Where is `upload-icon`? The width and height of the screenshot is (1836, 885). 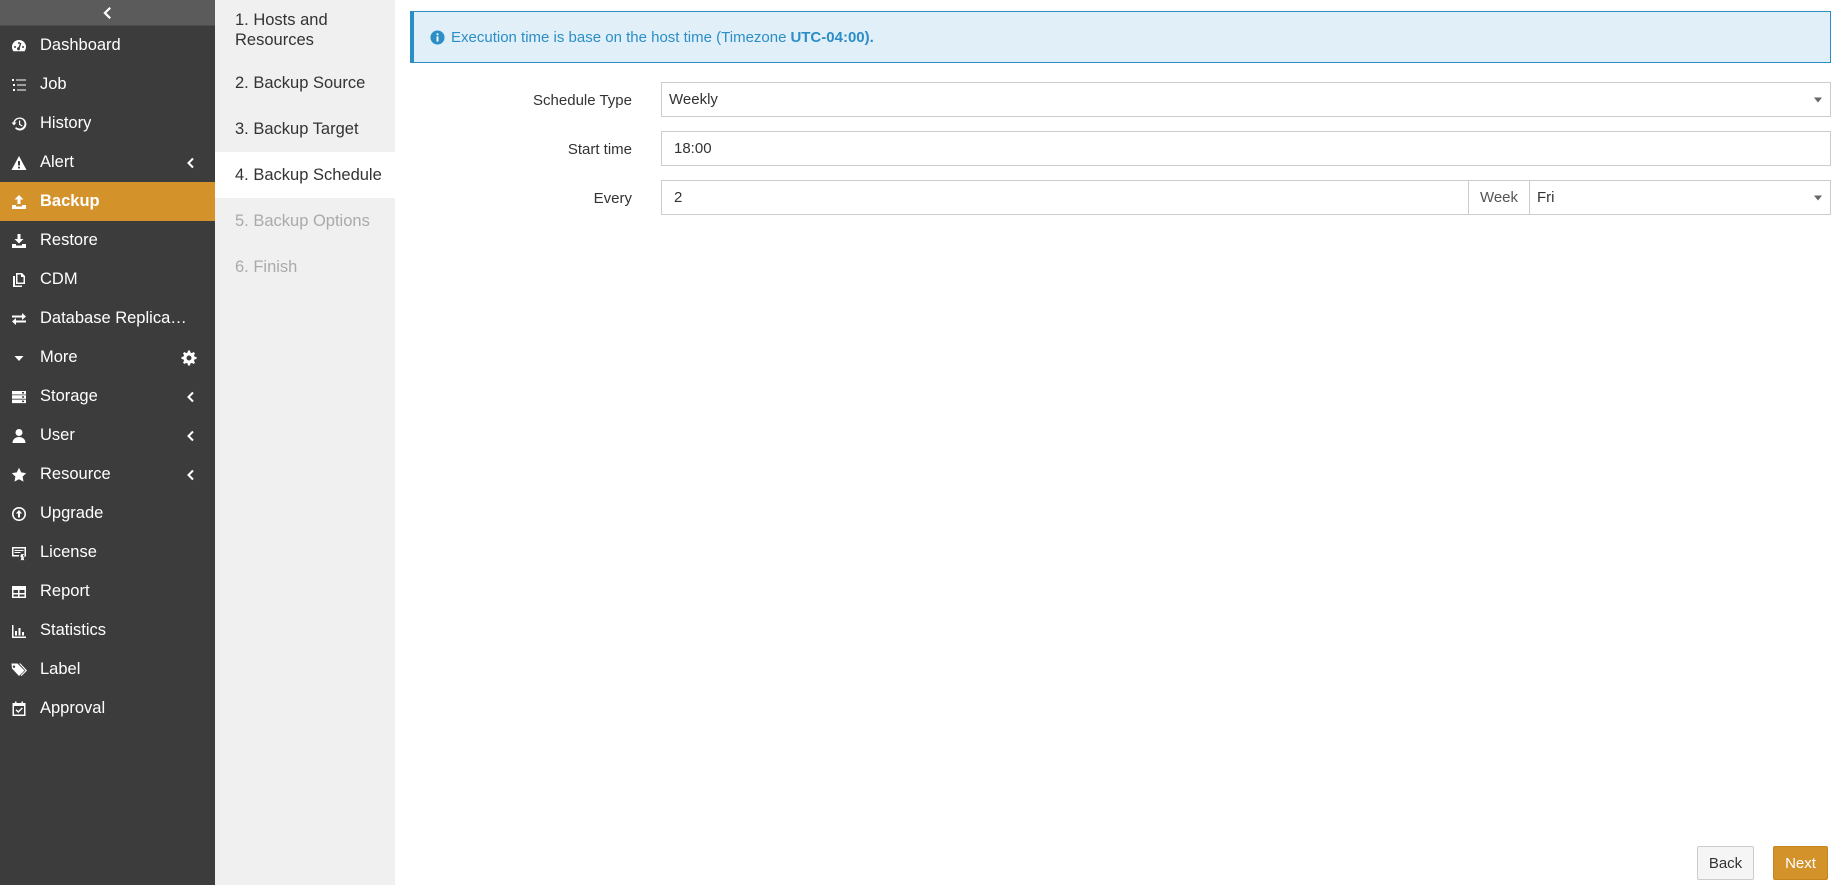 upload-icon is located at coordinates (19, 202).